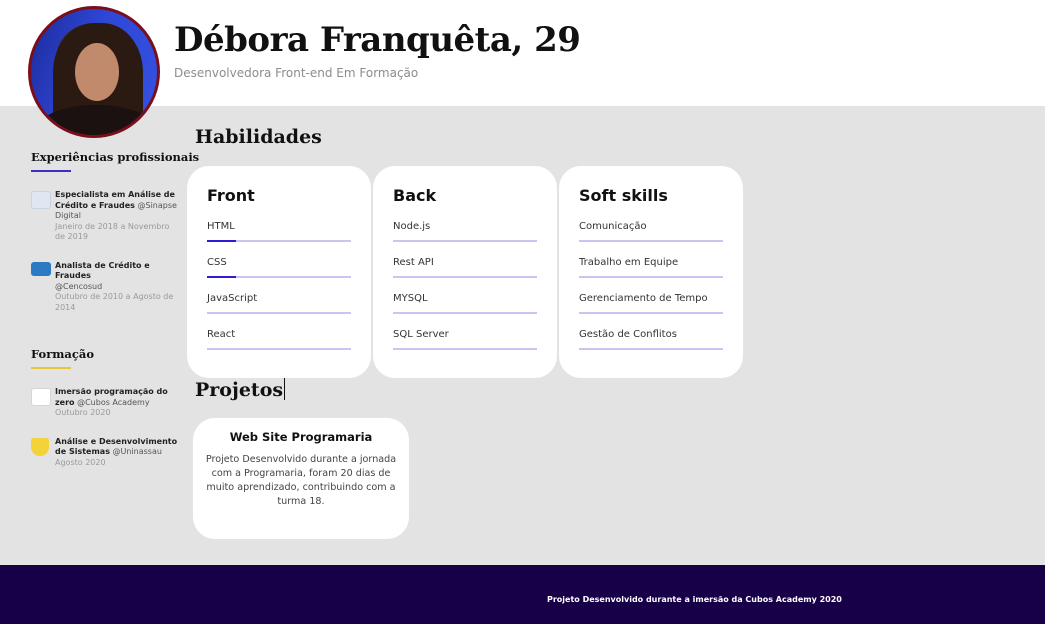 Image resolution: width=1045 pixels, height=624 pixels. Describe the element at coordinates (41, 200) in the screenshot. I see `sinapse-logo-icon` at that location.